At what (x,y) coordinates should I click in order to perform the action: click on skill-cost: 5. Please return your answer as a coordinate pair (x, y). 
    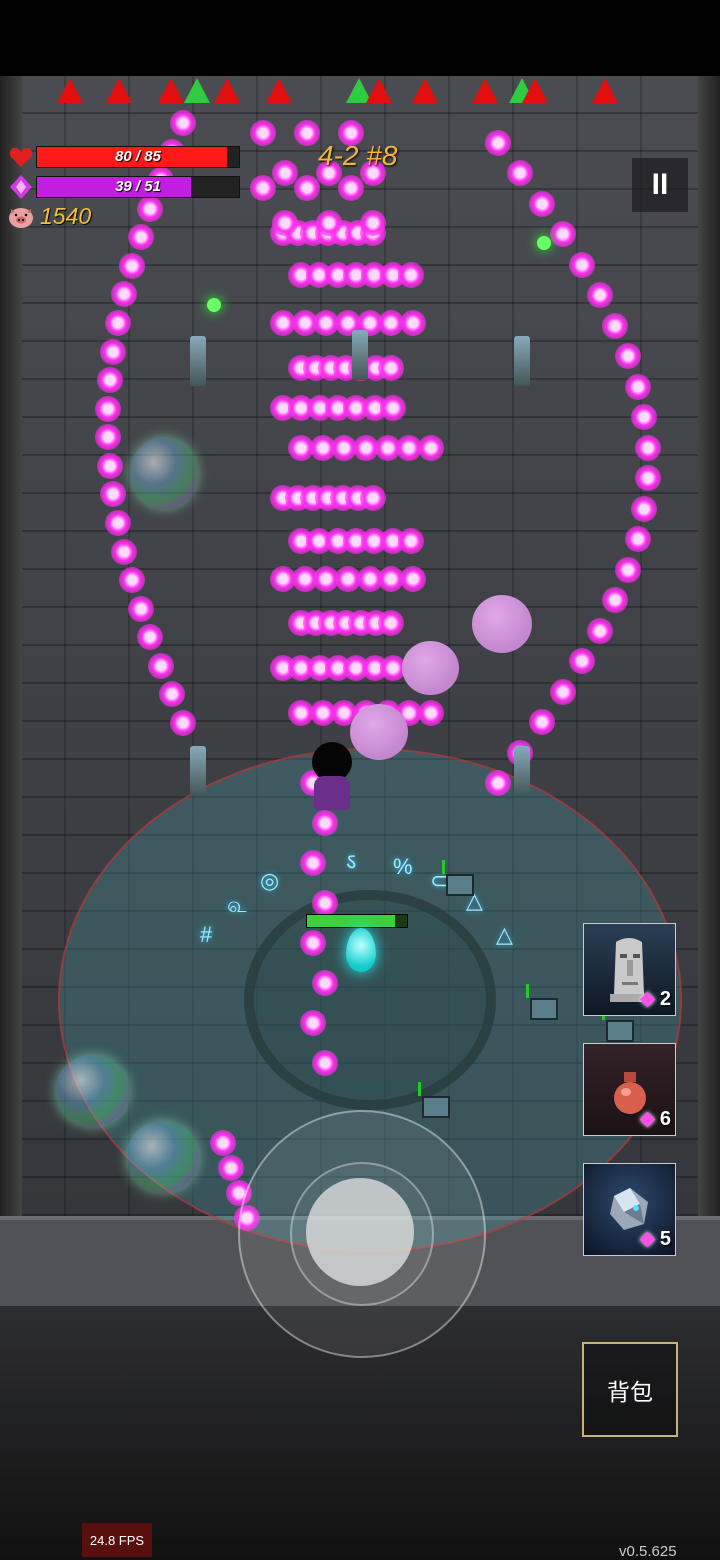
    Looking at the image, I should click on (655, 1239).